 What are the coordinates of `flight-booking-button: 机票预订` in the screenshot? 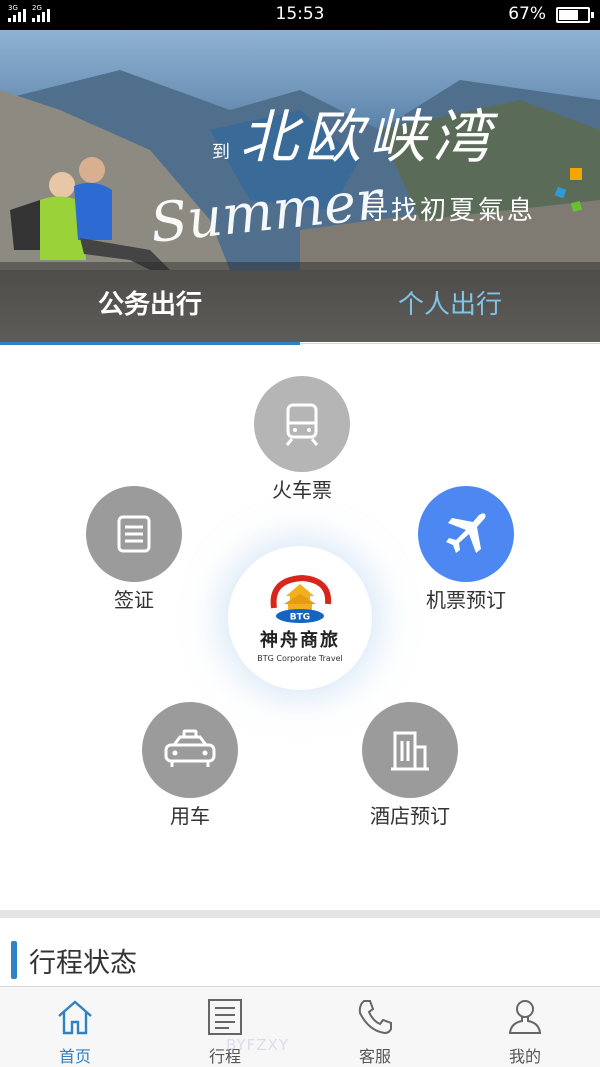 It's located at (466, 549).